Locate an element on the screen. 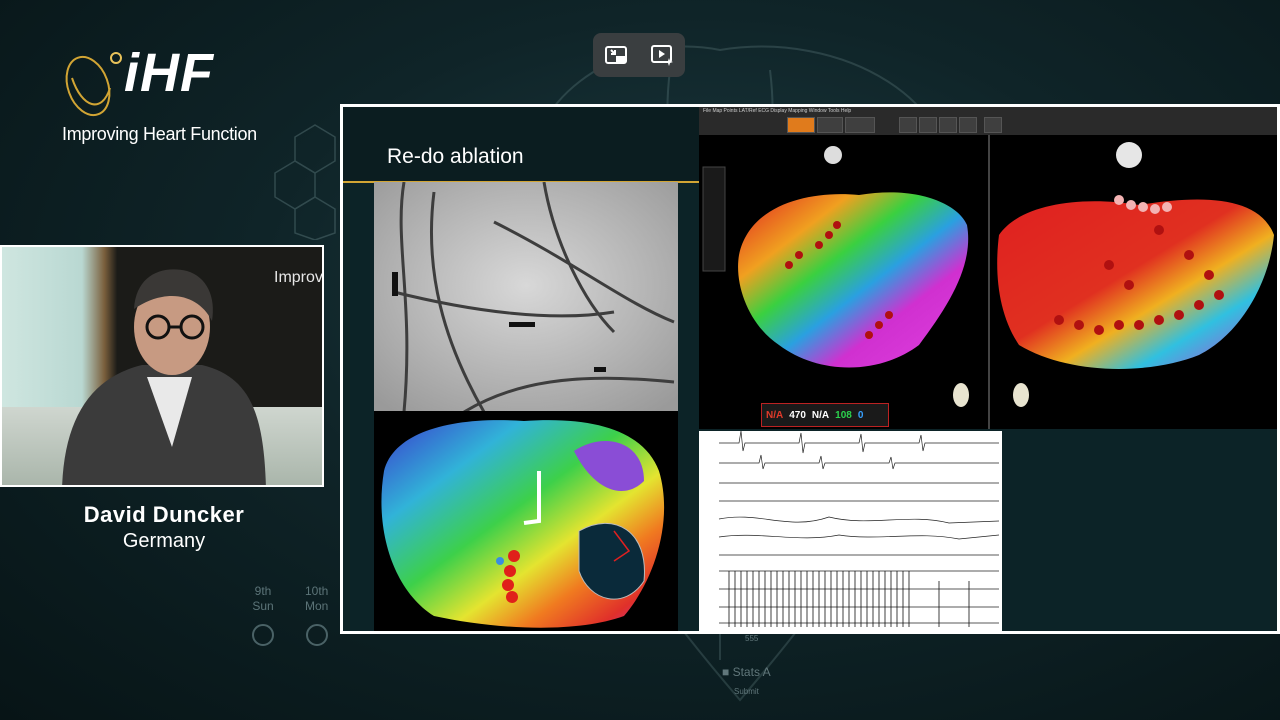  fluoroscopy-image is located at coordinates (526, 297).